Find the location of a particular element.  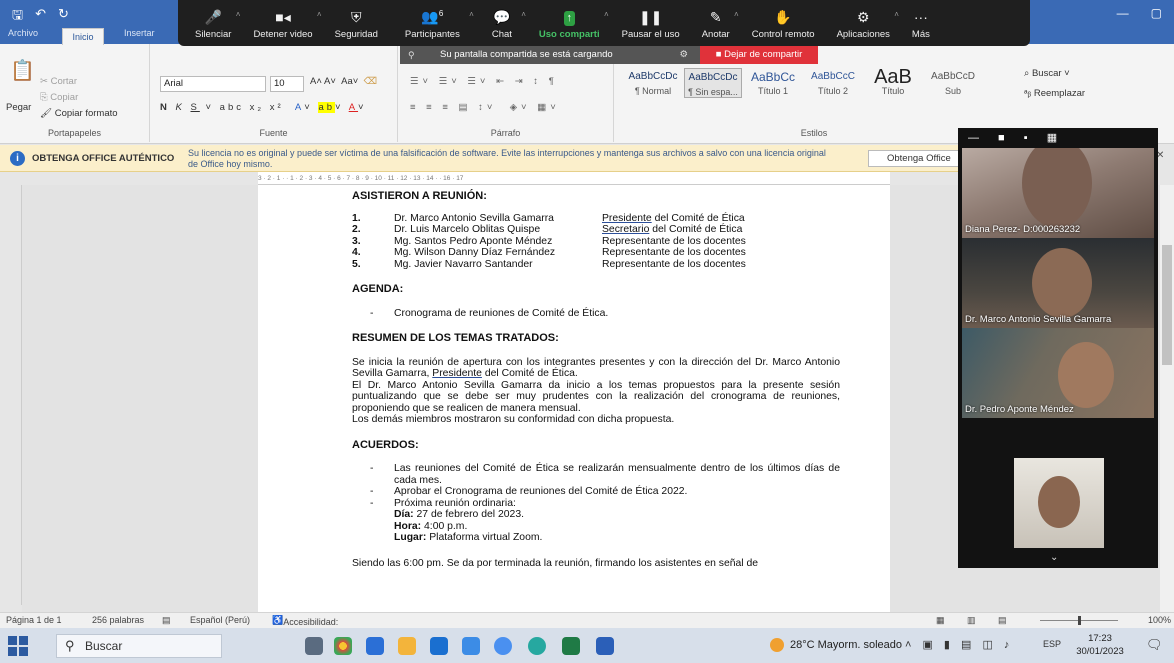

word-icon is located at coordinates (605, 646).